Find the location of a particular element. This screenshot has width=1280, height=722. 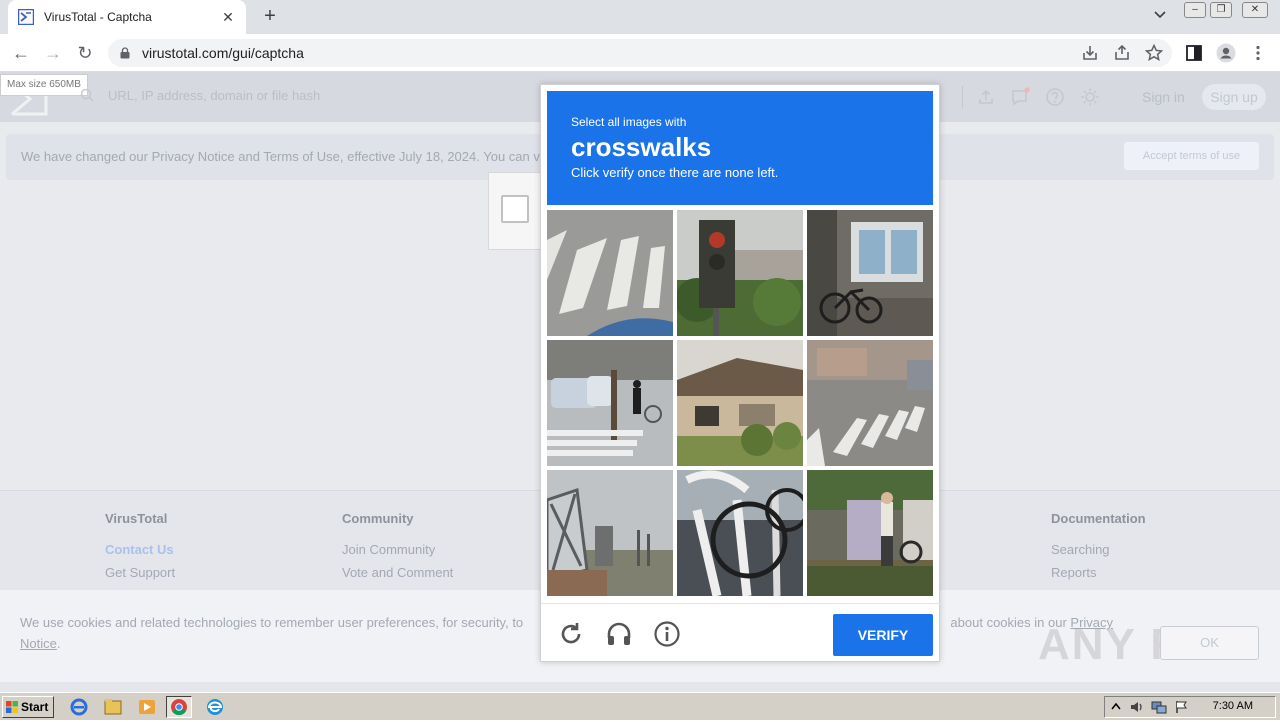

start-button: Start is located at coordinates (28, 707).